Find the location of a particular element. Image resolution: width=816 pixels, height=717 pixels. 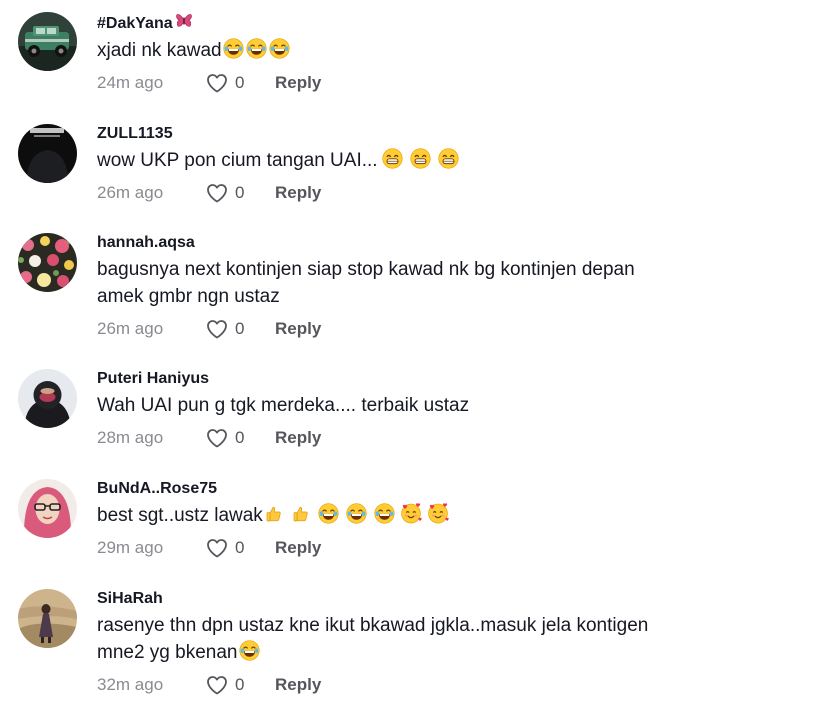

timestamp: 28m ago is located at coordinates (130, 437).